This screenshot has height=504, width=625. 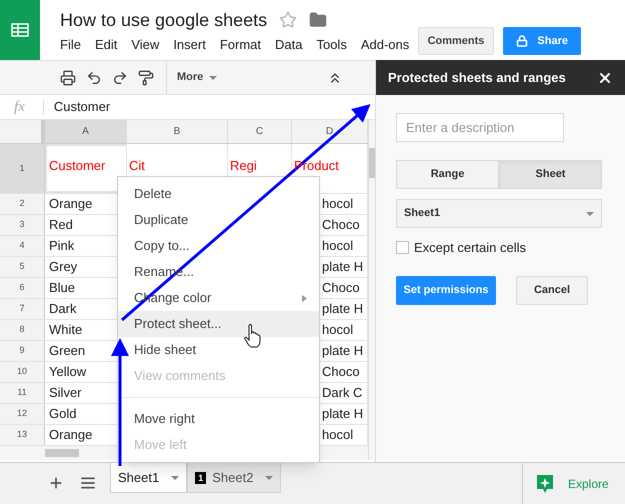 I want to click on hand-cursor-icon, so click(x=252, y=336).